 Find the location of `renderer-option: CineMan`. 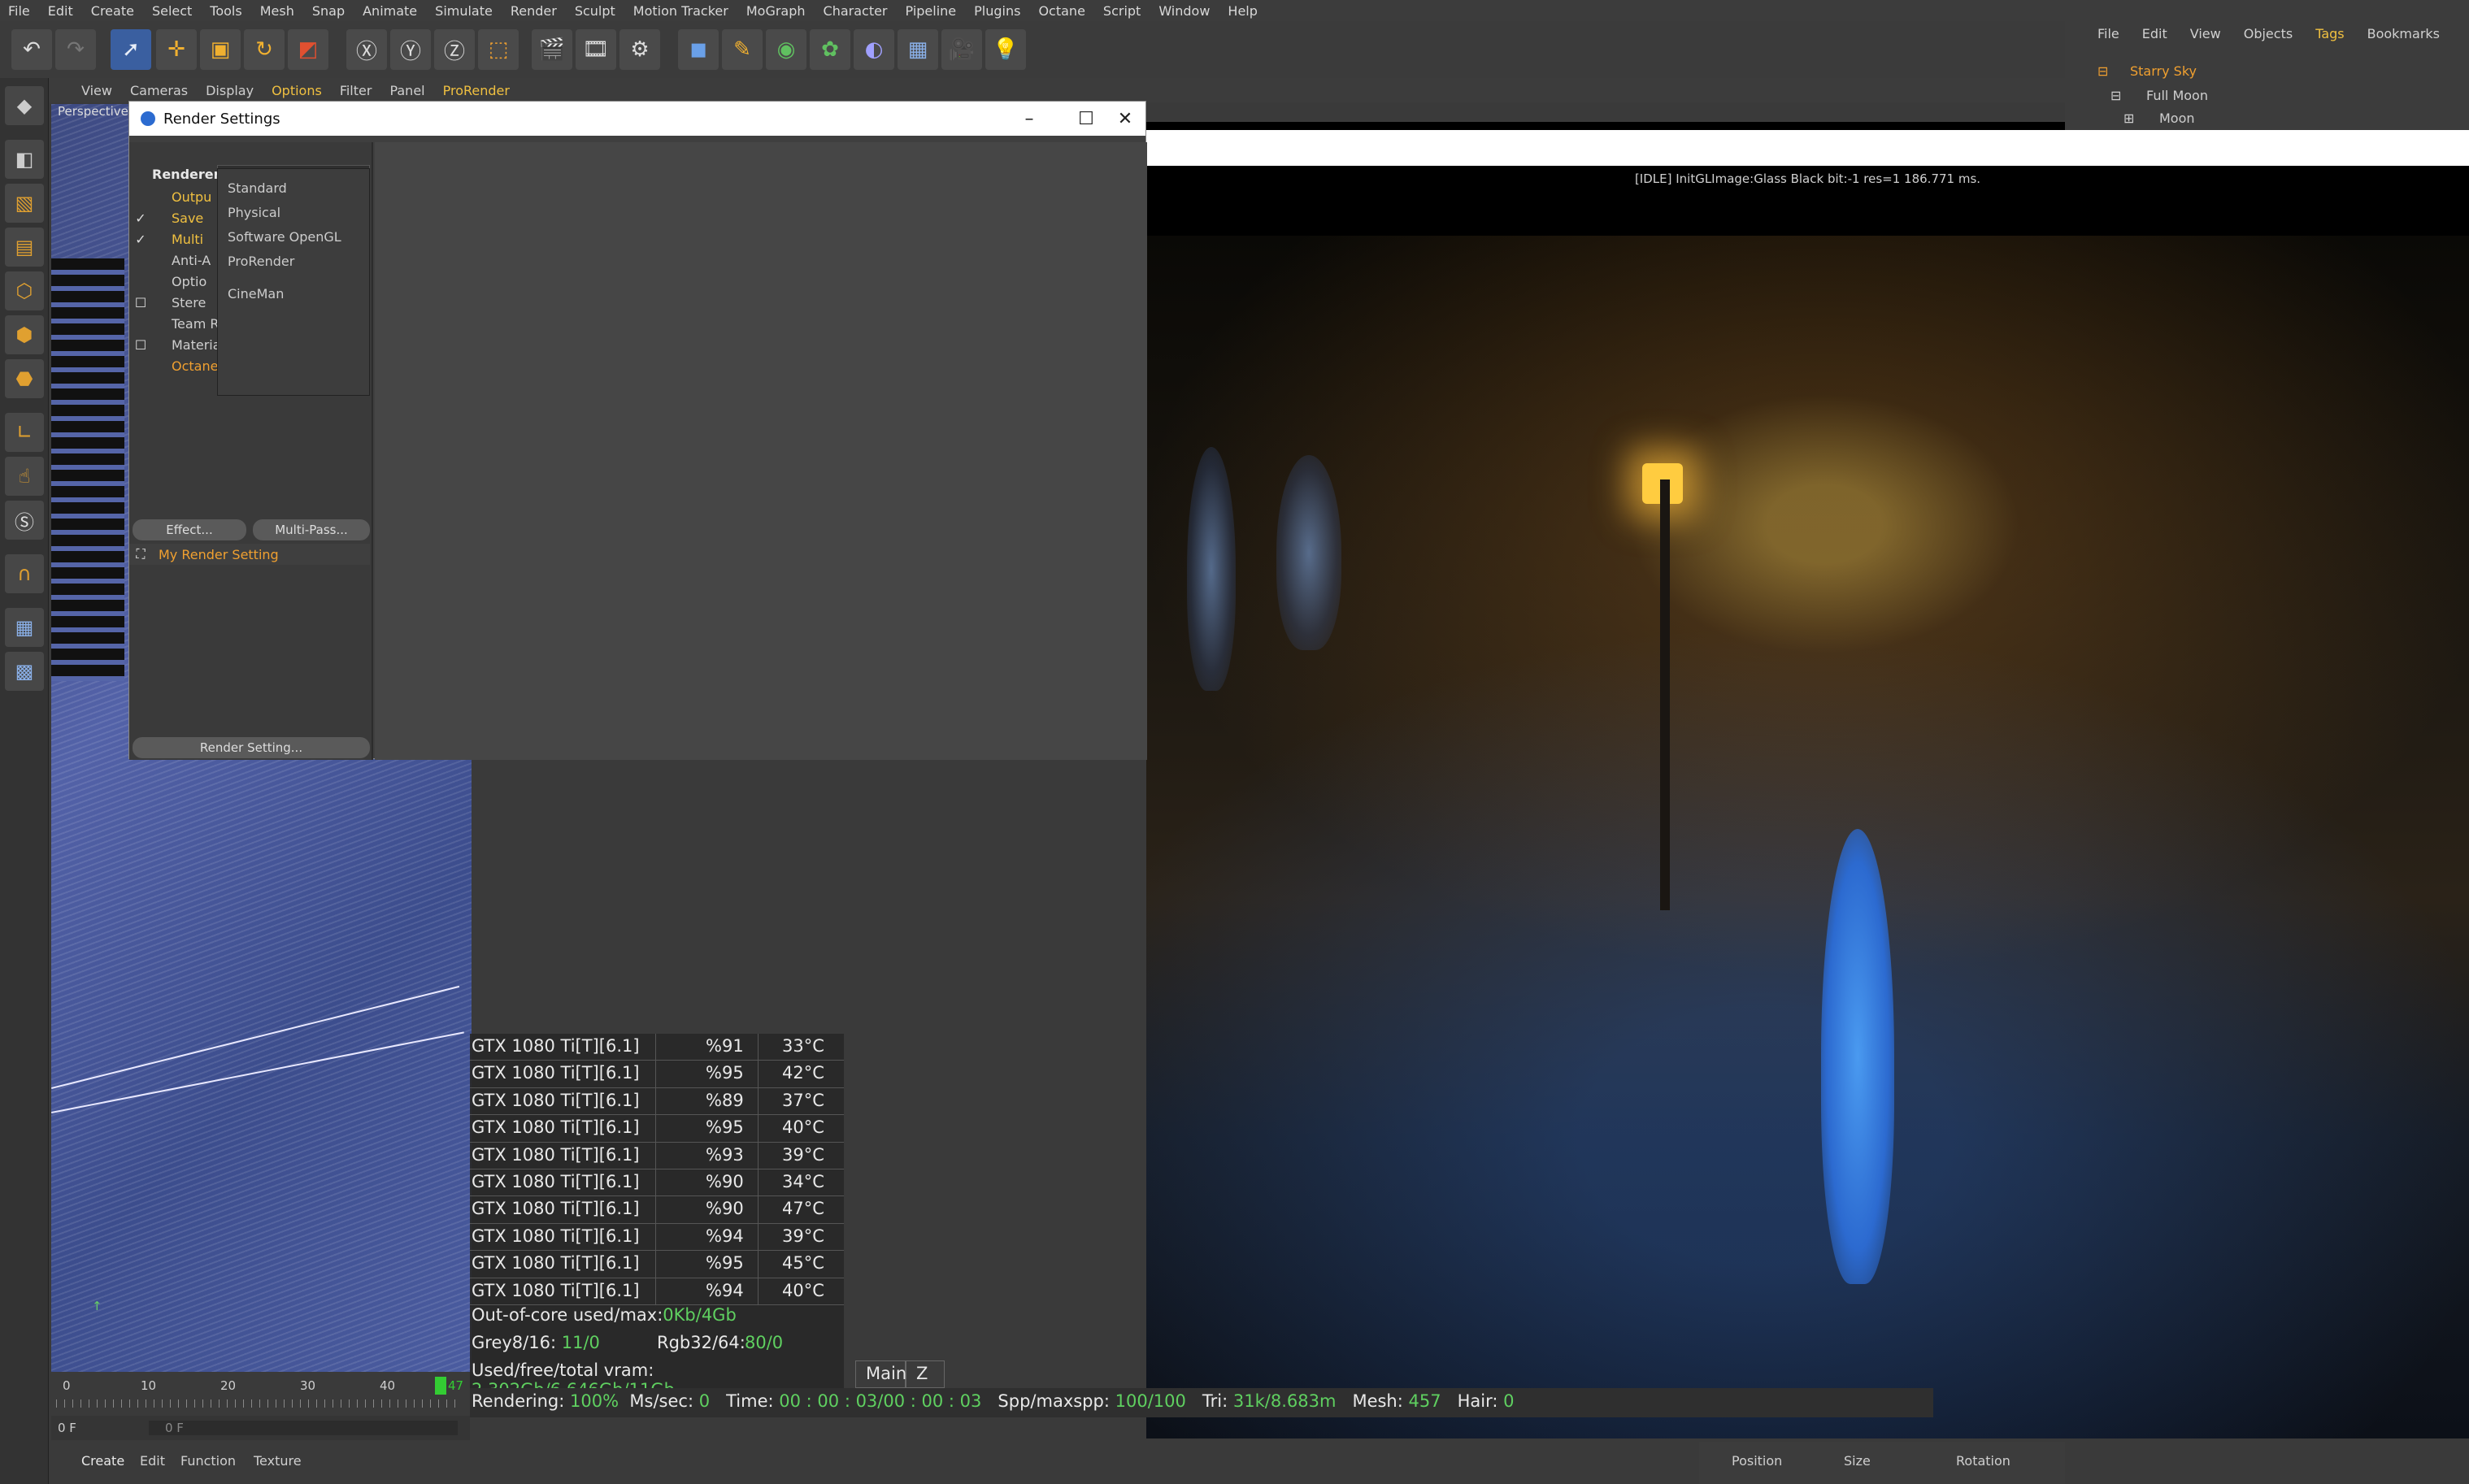

renderer-option: CineMan is located at coordinates (256, 294).